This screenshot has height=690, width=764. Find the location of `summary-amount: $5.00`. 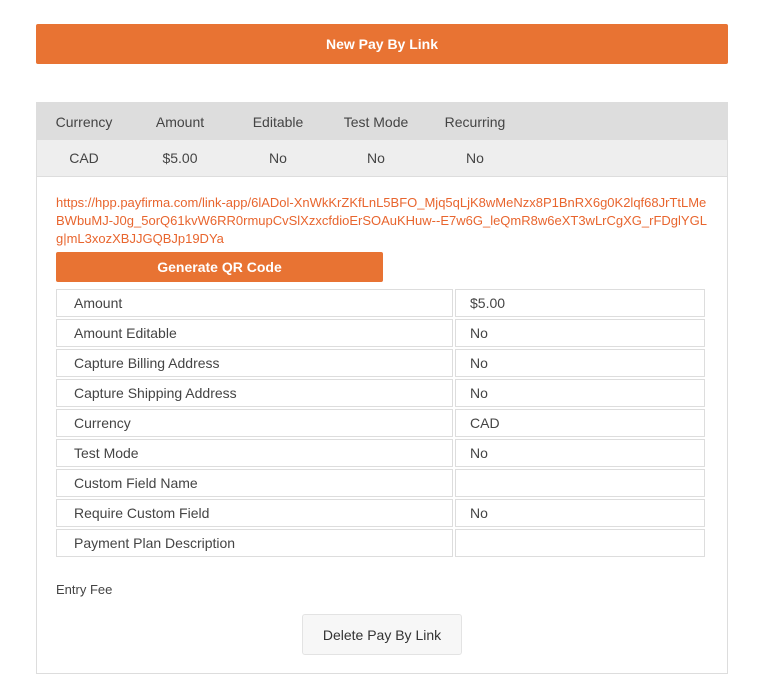

summary-amount: $5.00 is located at coordinates (180, 158).